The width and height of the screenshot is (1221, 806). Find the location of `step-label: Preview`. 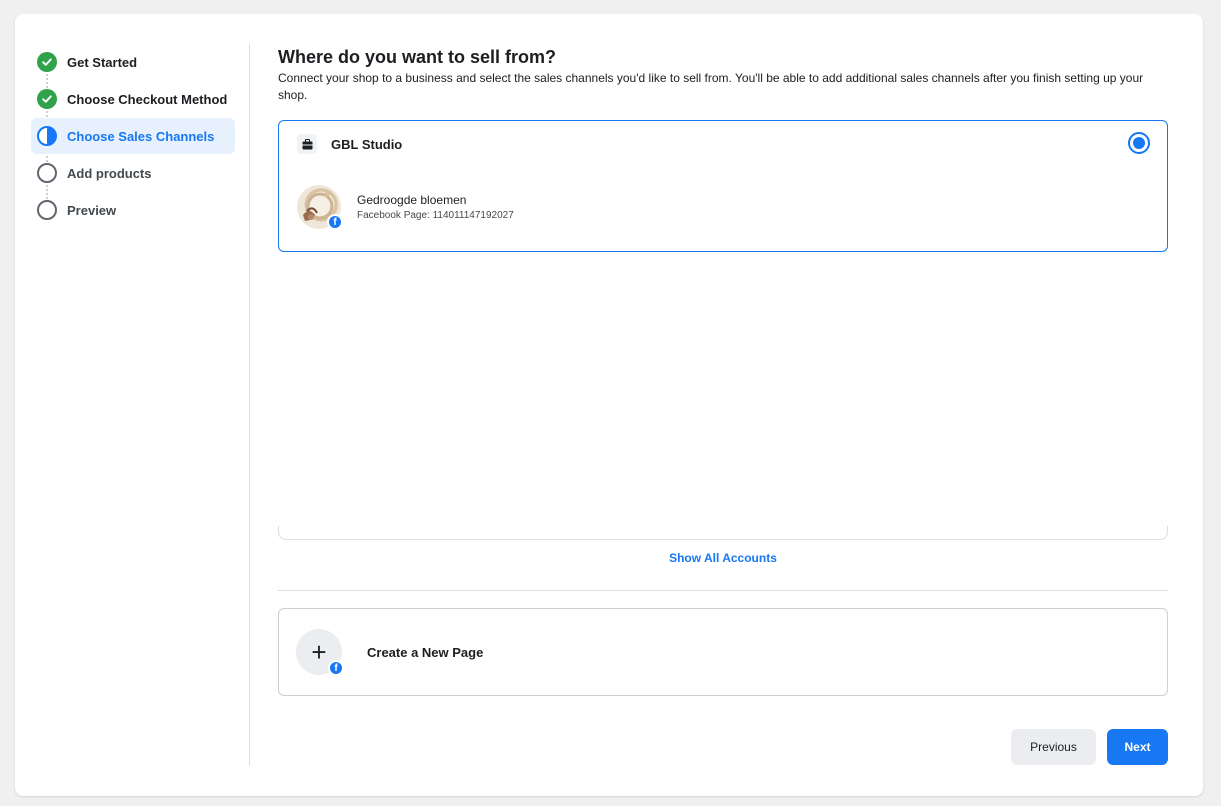

step-label: Preview is located at coordinates (92, 210).